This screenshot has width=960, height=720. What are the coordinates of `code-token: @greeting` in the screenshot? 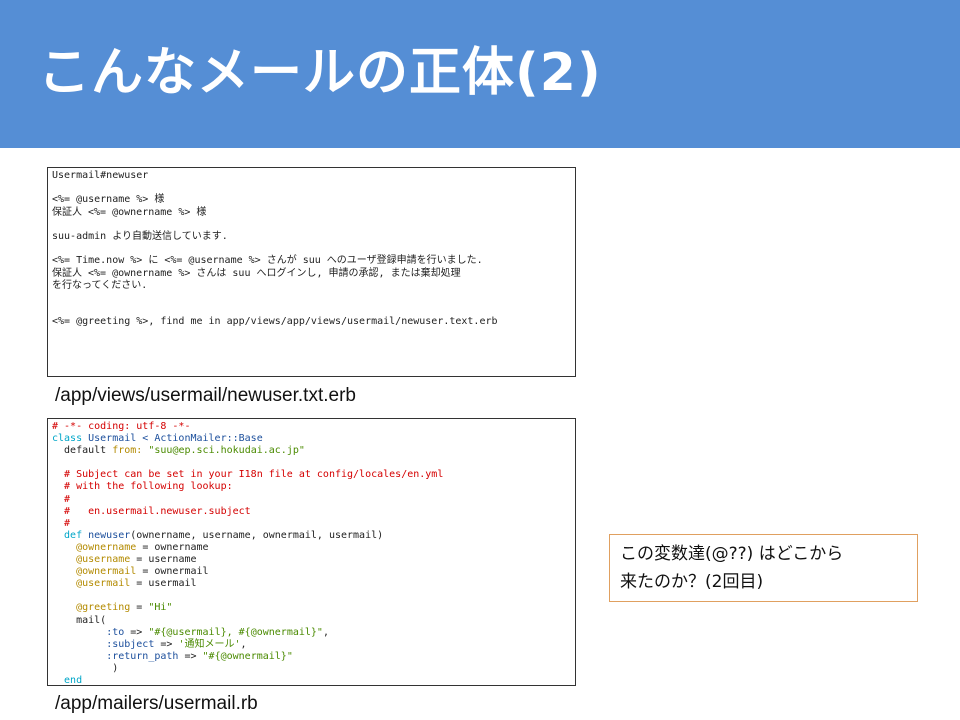 It's located at (103, 608).